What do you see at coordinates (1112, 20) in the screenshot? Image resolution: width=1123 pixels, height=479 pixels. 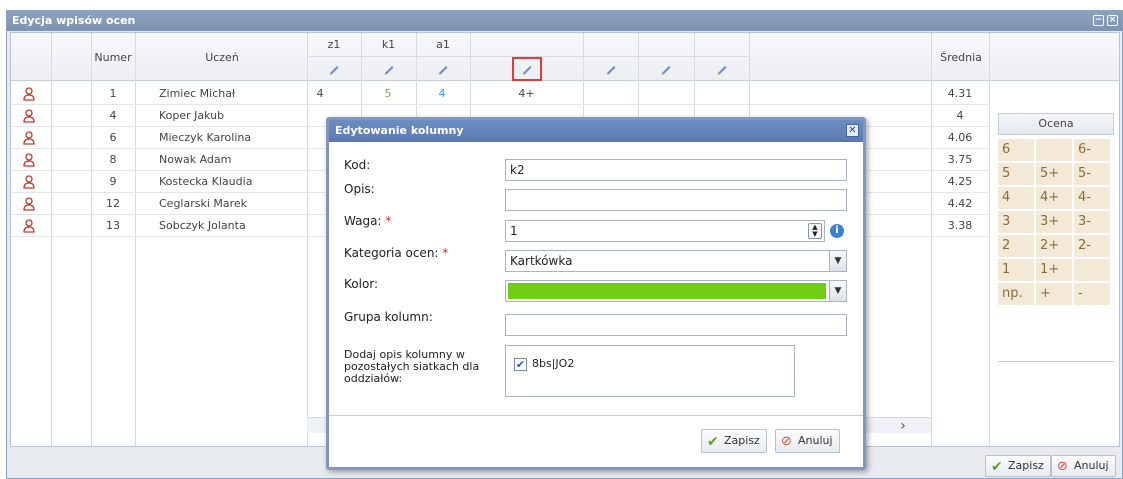 I see `close-icon: ×` at bounding box center [1112, 20].